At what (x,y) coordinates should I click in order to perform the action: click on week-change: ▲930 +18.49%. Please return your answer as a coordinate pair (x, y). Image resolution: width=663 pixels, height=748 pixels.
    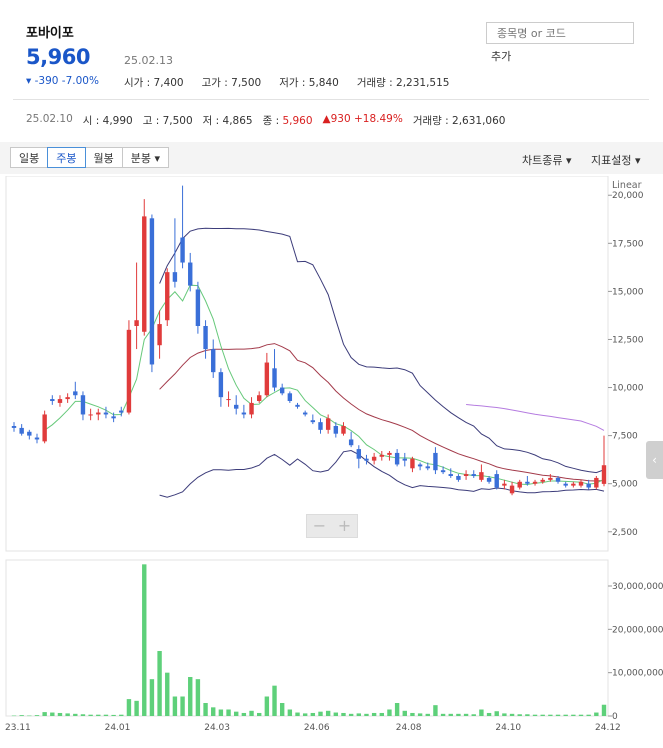
    Looking at the image, I should click on (362, 119).